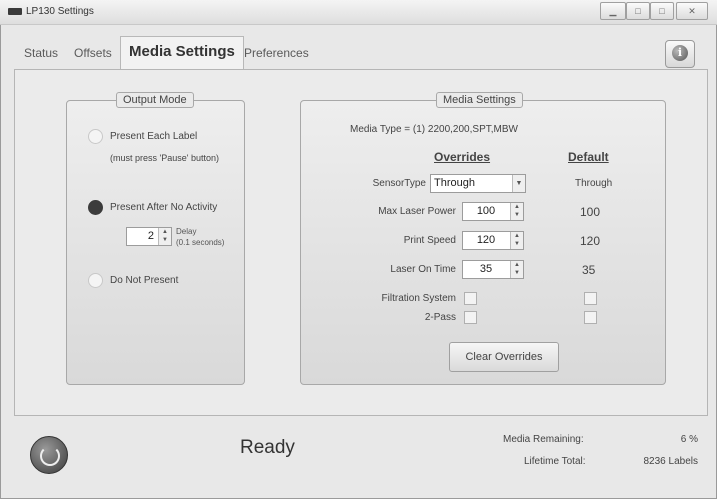 The width and height of the screenshot is (717, 499). Describe the element at coordinates (689, 439) in the screenshot. I see `media-remaining-value: 6 %` at that location.